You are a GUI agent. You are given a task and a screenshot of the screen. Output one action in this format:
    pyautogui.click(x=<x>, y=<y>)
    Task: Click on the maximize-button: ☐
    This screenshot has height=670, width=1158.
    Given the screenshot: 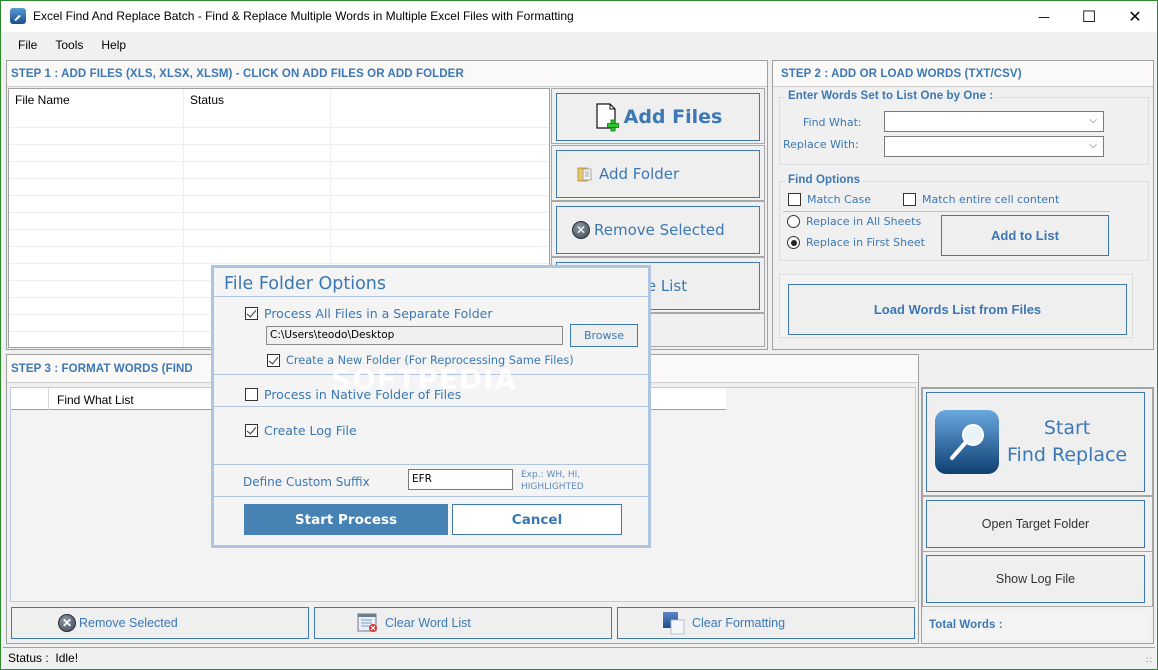 What is the action you would take?
    pyautogui.click(x=1089, y=16)
    